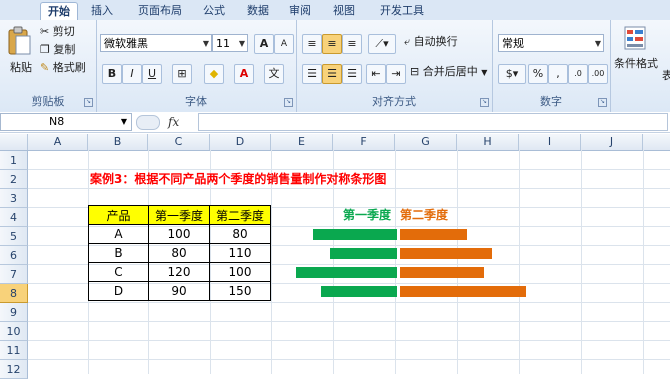  What do you see at coordinates (14, 369) in the screenshot?
I see `row-header-12: 12` at bounding box center [14, 369].